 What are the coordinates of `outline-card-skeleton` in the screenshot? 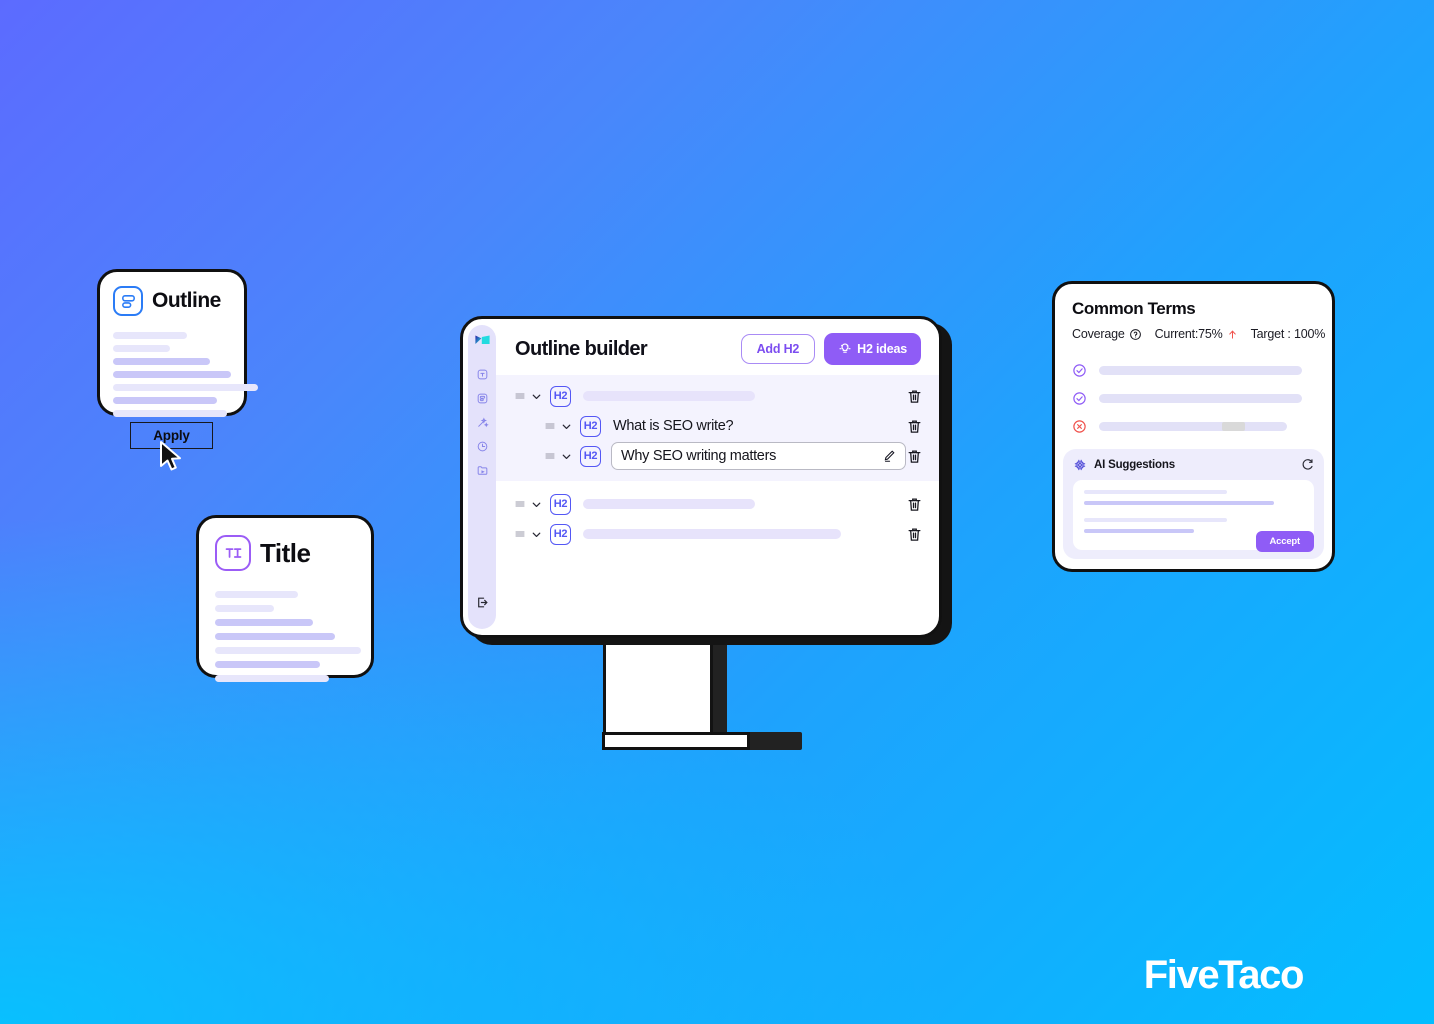 It's located at (185, 374).